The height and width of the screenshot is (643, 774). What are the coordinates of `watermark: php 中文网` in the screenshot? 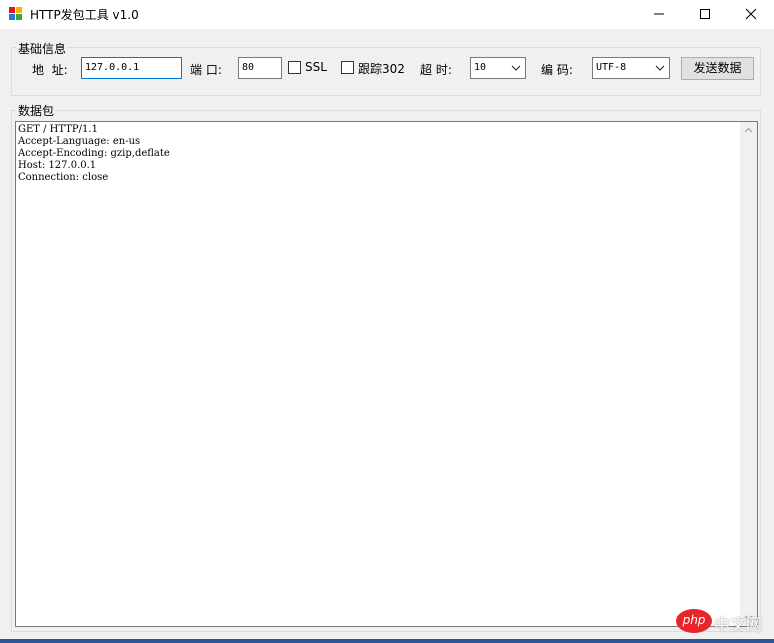 It's located at (722, 621).